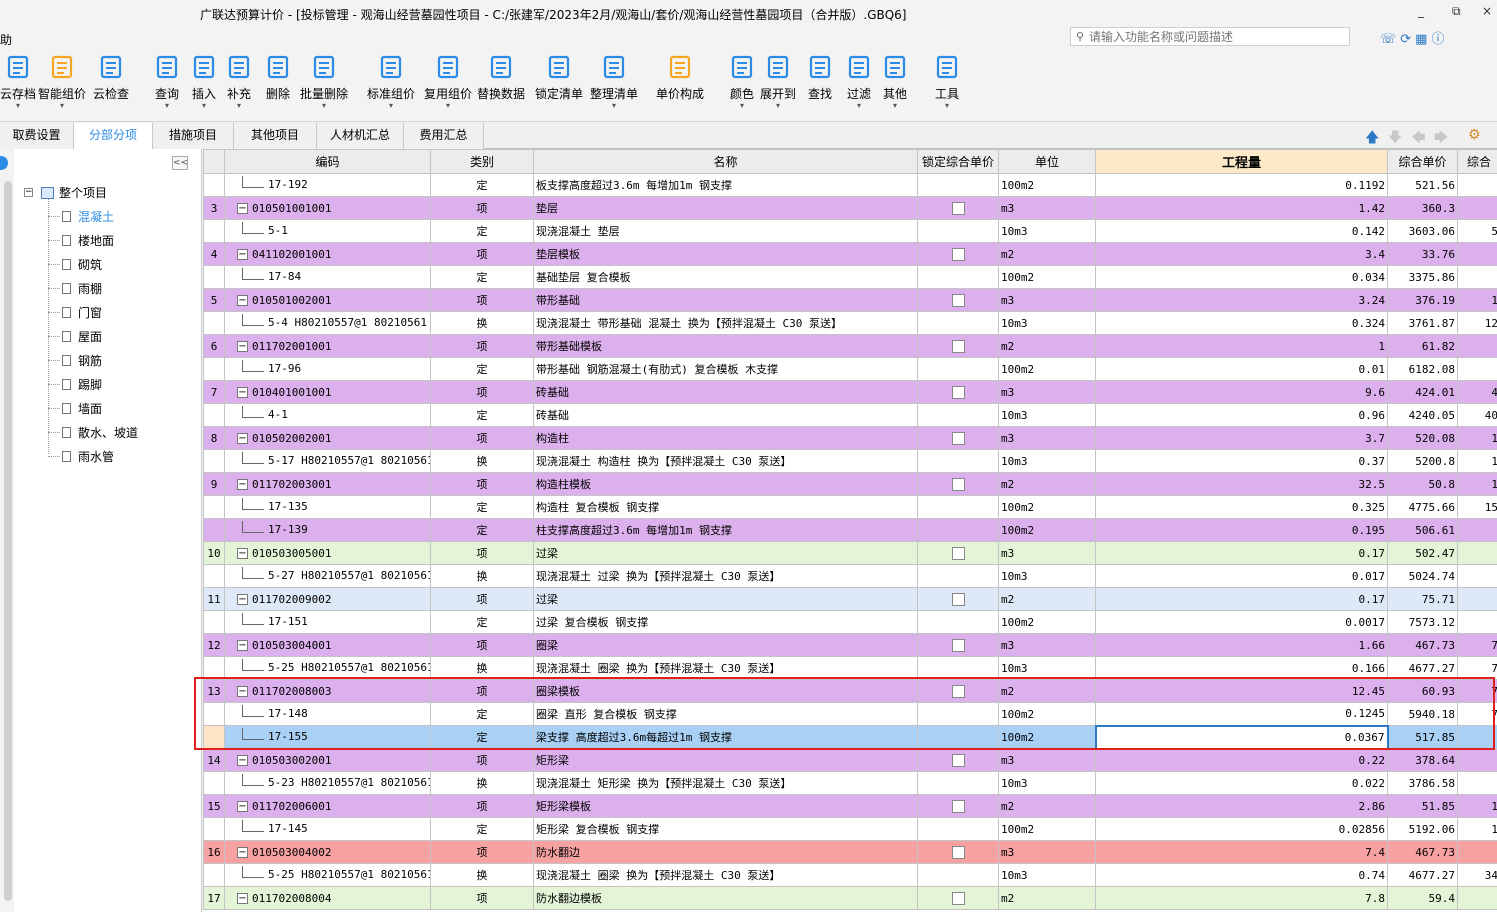  What do you see at coordinates (1241, 737) in the screenshot?
I see `row-quantity: 0.0367` at bounding box center [1241, 737].